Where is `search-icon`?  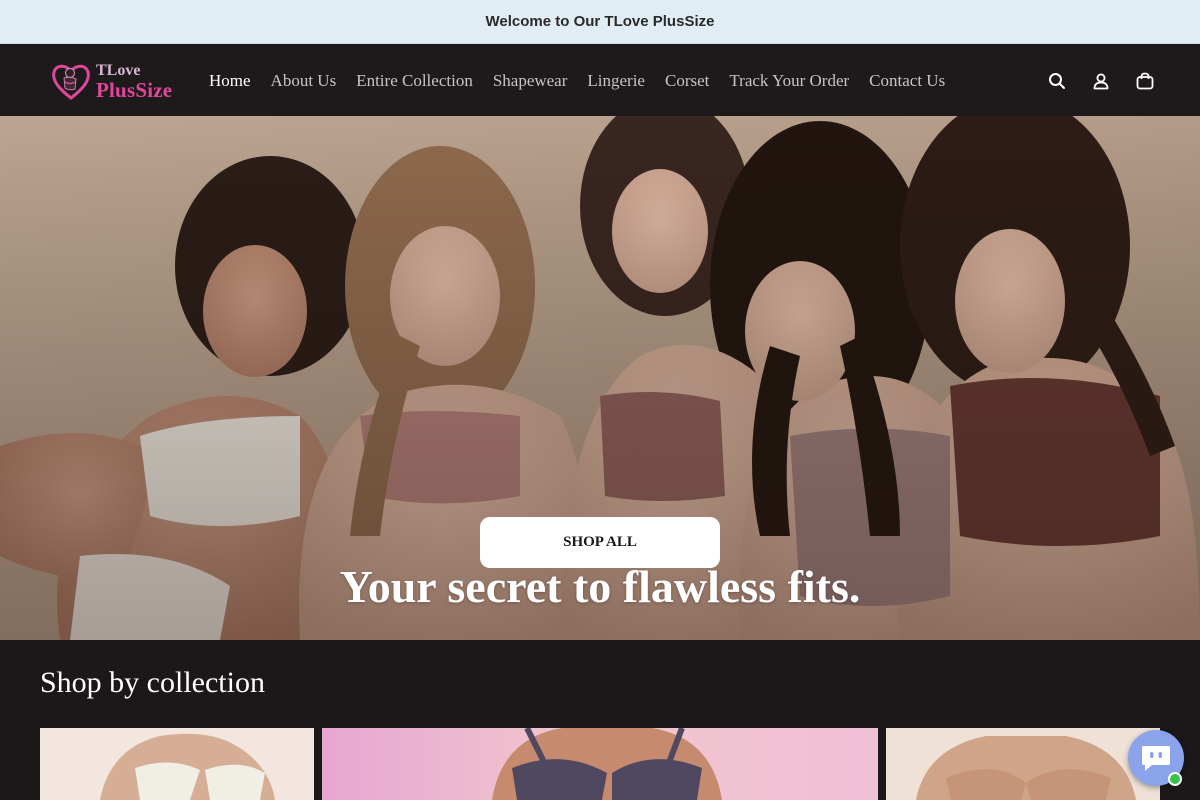 search-icon is located at coordinates (1057, 81).